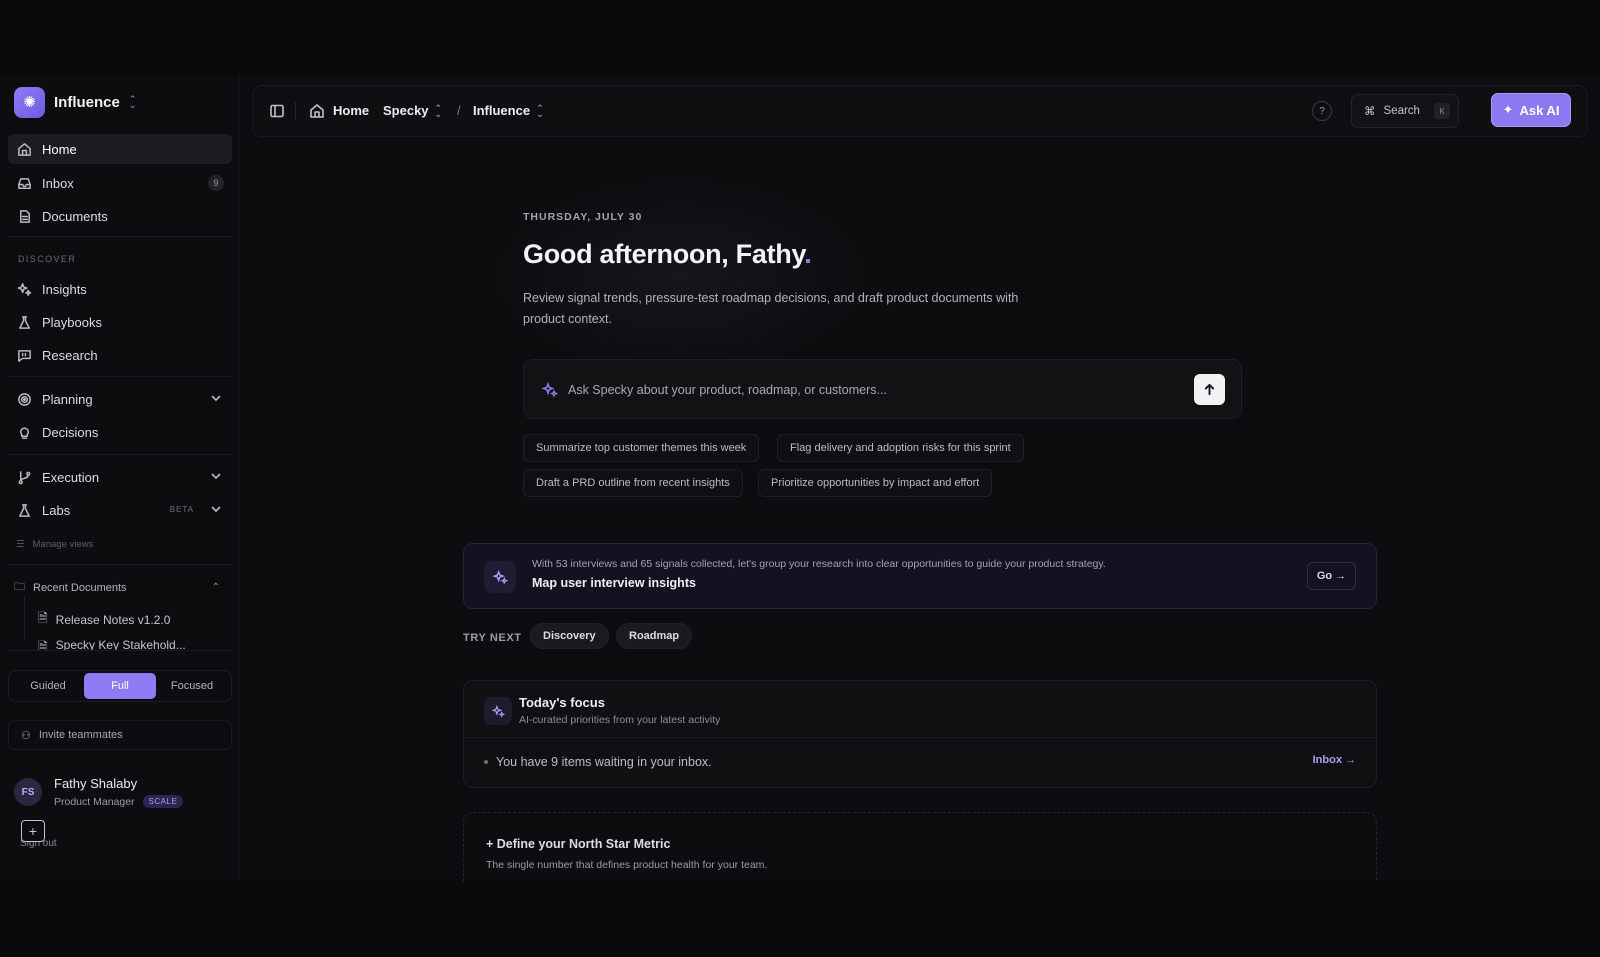 Image resolution: width=1600 pixels, height=957 pixels. What do you see at coordinates (277, 111) in the screenshot?
I see `sidebar-toggle-icon` at bounding box center [277, 111].